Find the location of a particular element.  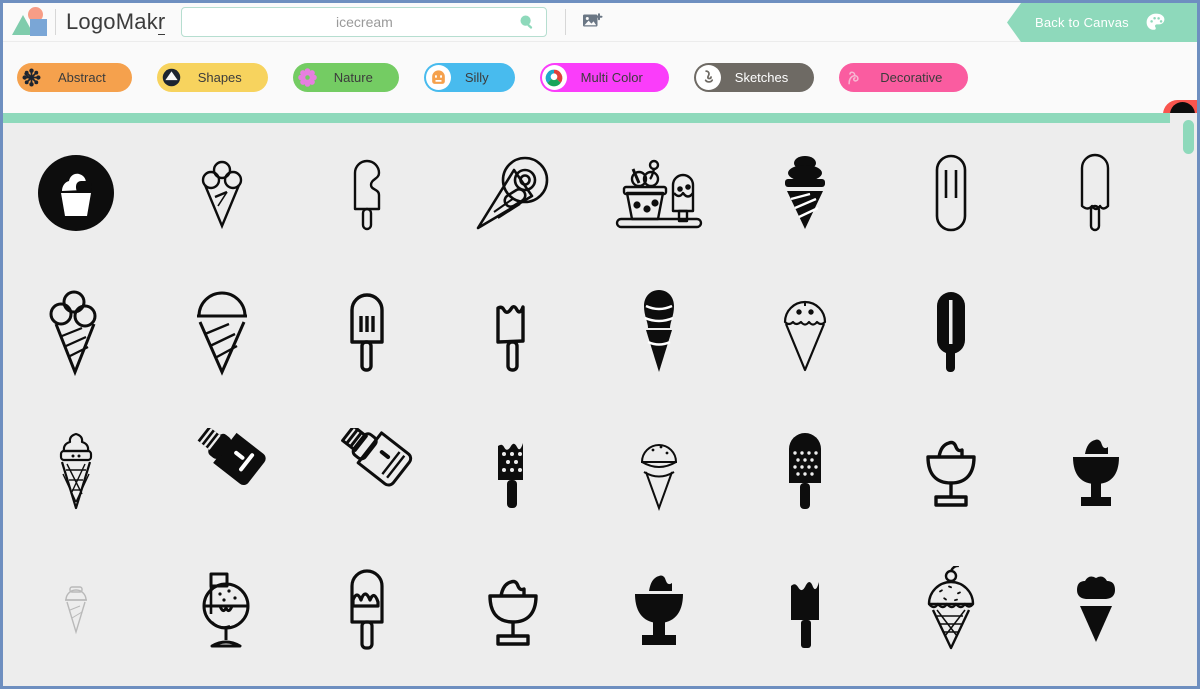

swirl-icon is located at coordinates (854, 77).